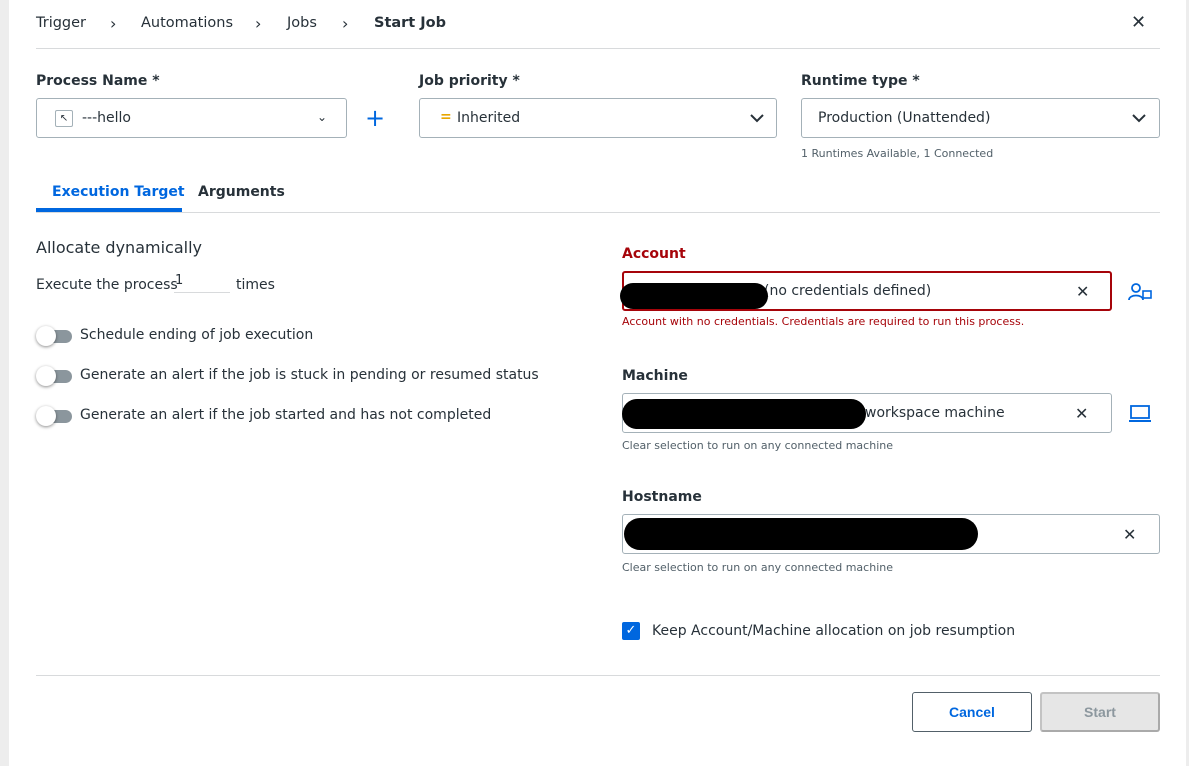 Image resolution: width=1189 pixels, height=766 pixels. Describe the element at coordinates (1140, 292) in the screenshot. I see `user-group-icon` at that location.